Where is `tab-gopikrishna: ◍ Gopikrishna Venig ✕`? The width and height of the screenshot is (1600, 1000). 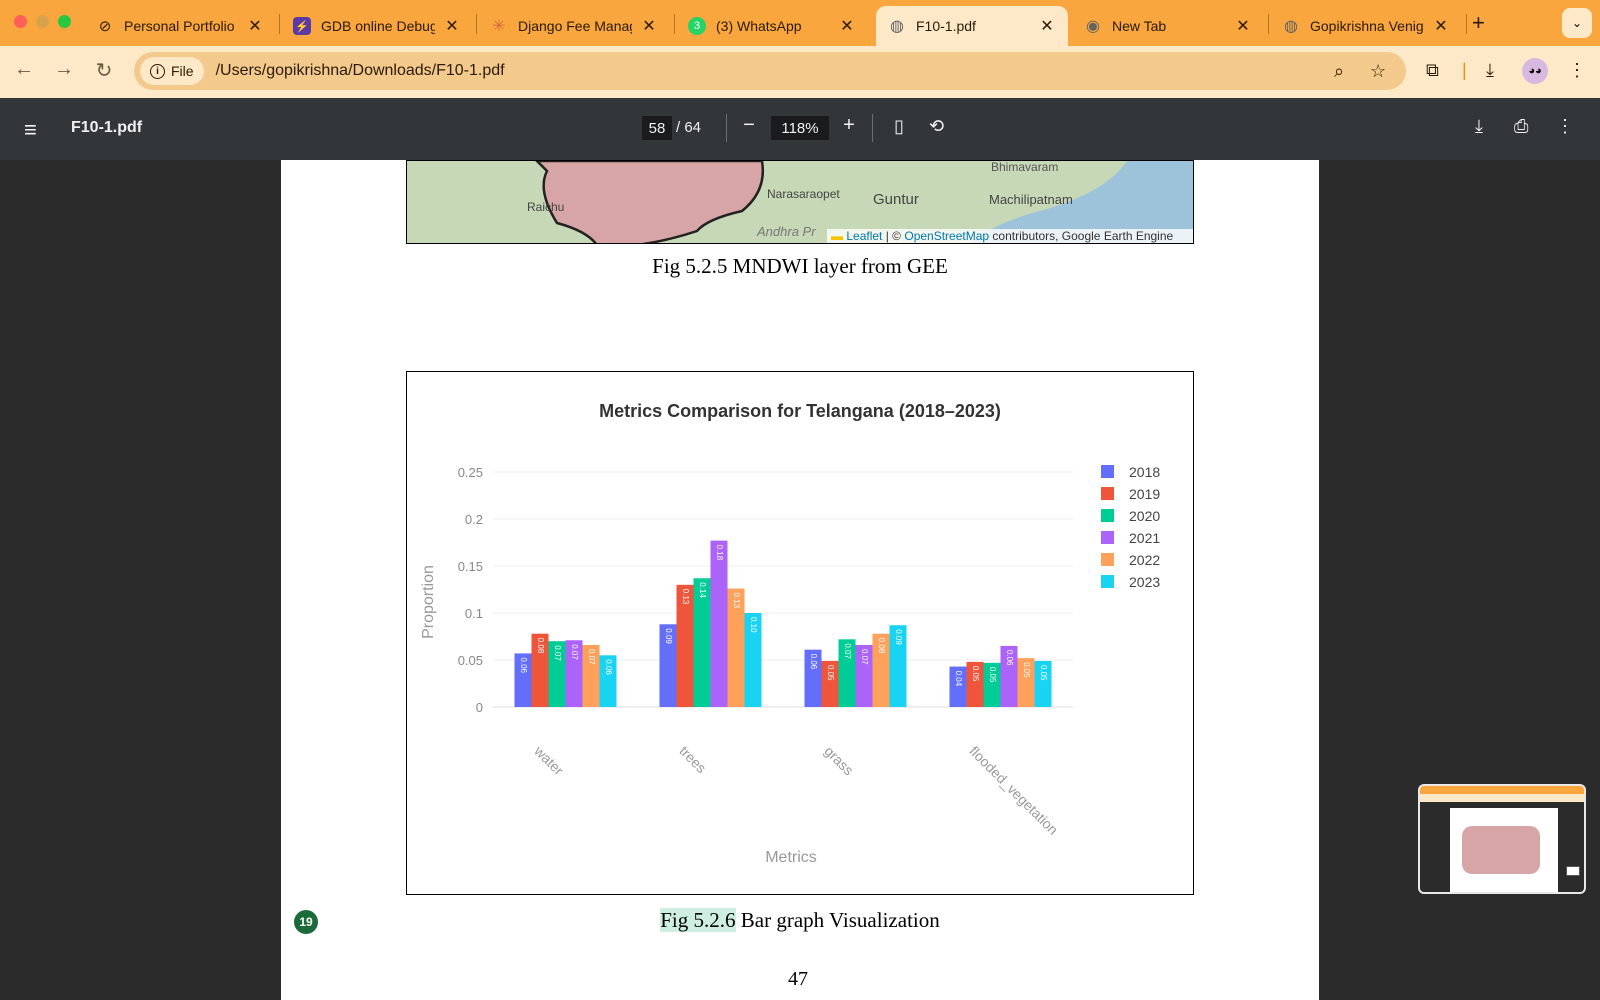
tab-gopikrishna: ◍ Gopikrishna Venig ✕ is located at coordinates (1366, 26).